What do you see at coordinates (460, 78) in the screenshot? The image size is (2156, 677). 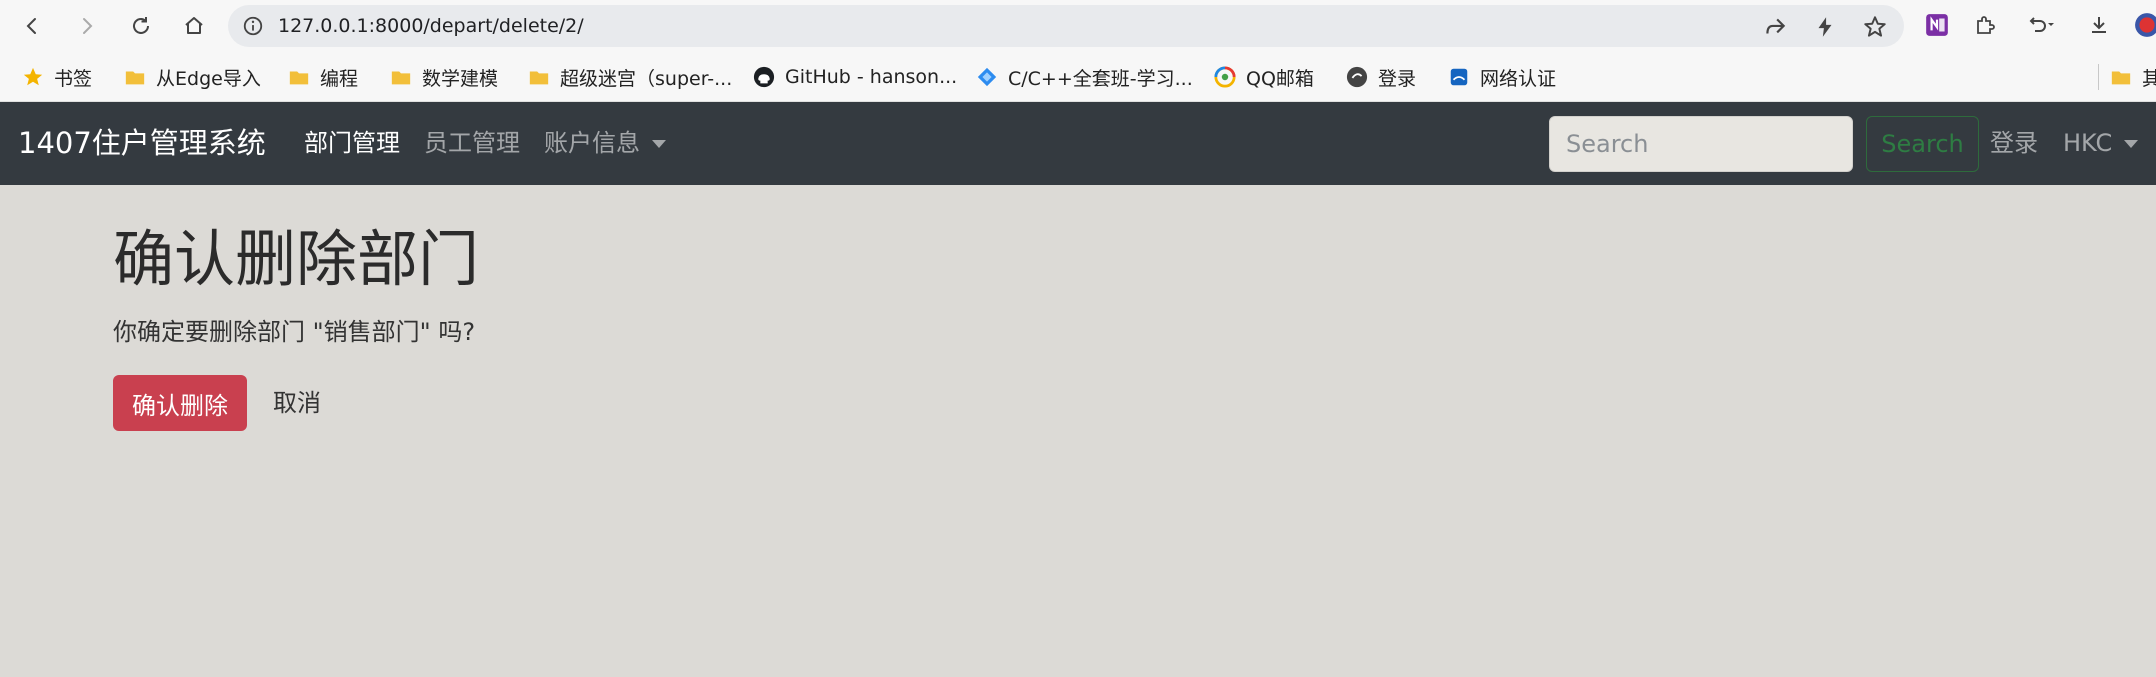 I see `bookmark-label: 数学建模` at bounding box center [460, 78].